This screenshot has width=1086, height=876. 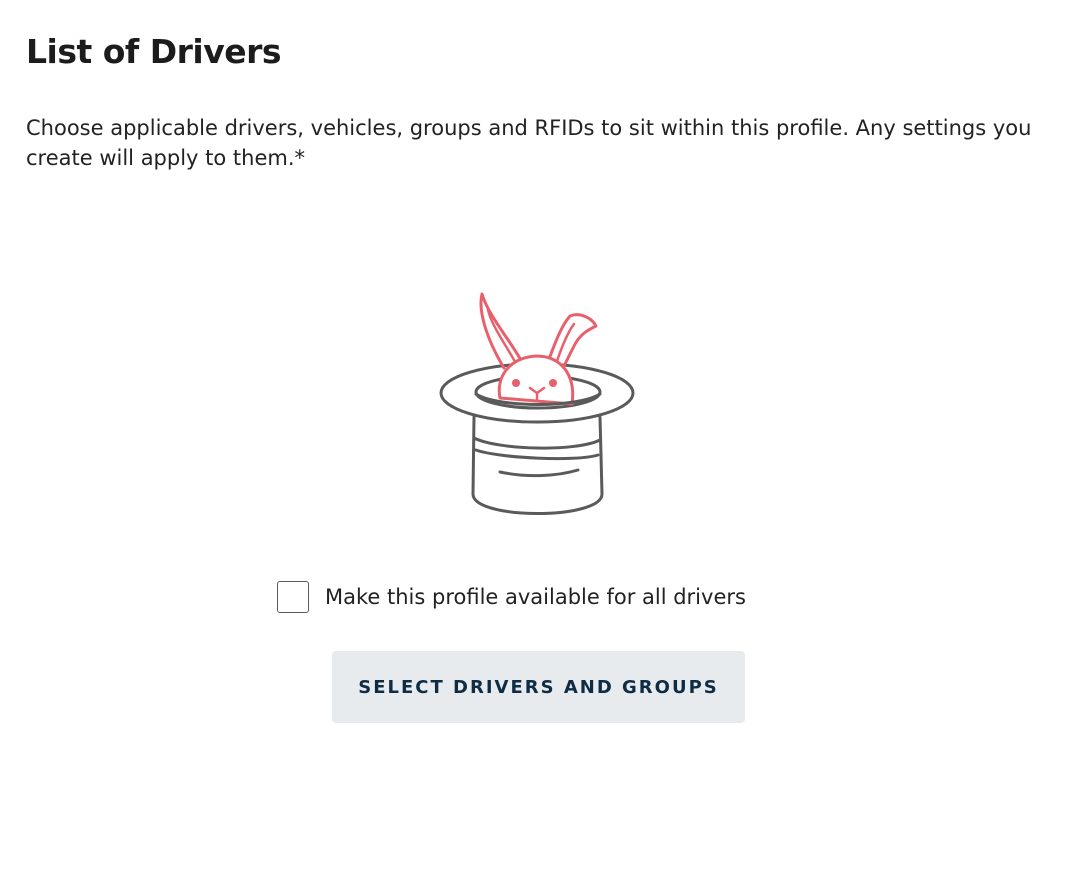 What do you see at coordinates (293, 597) in the screenshot?
I see `all-drivers-checkbox` at bounding box center [293, 597].